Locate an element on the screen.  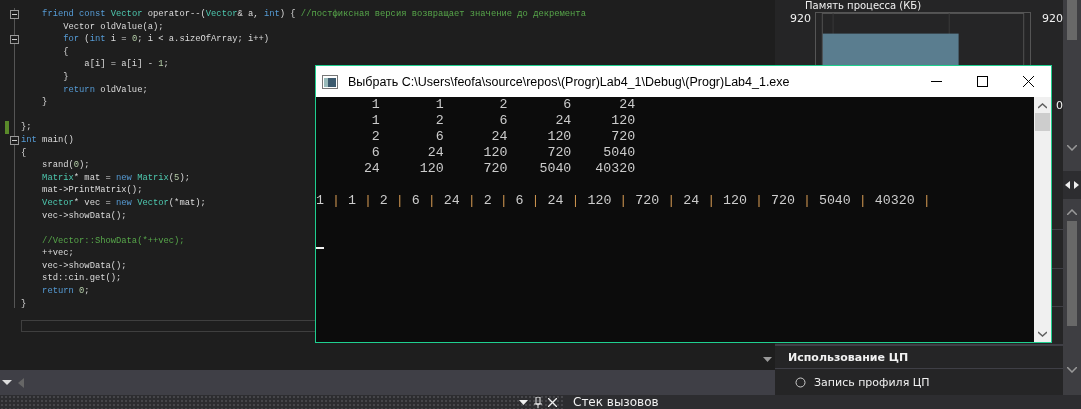
console-line: 2 6 24 120 720 is located at coordinates (503, 137).